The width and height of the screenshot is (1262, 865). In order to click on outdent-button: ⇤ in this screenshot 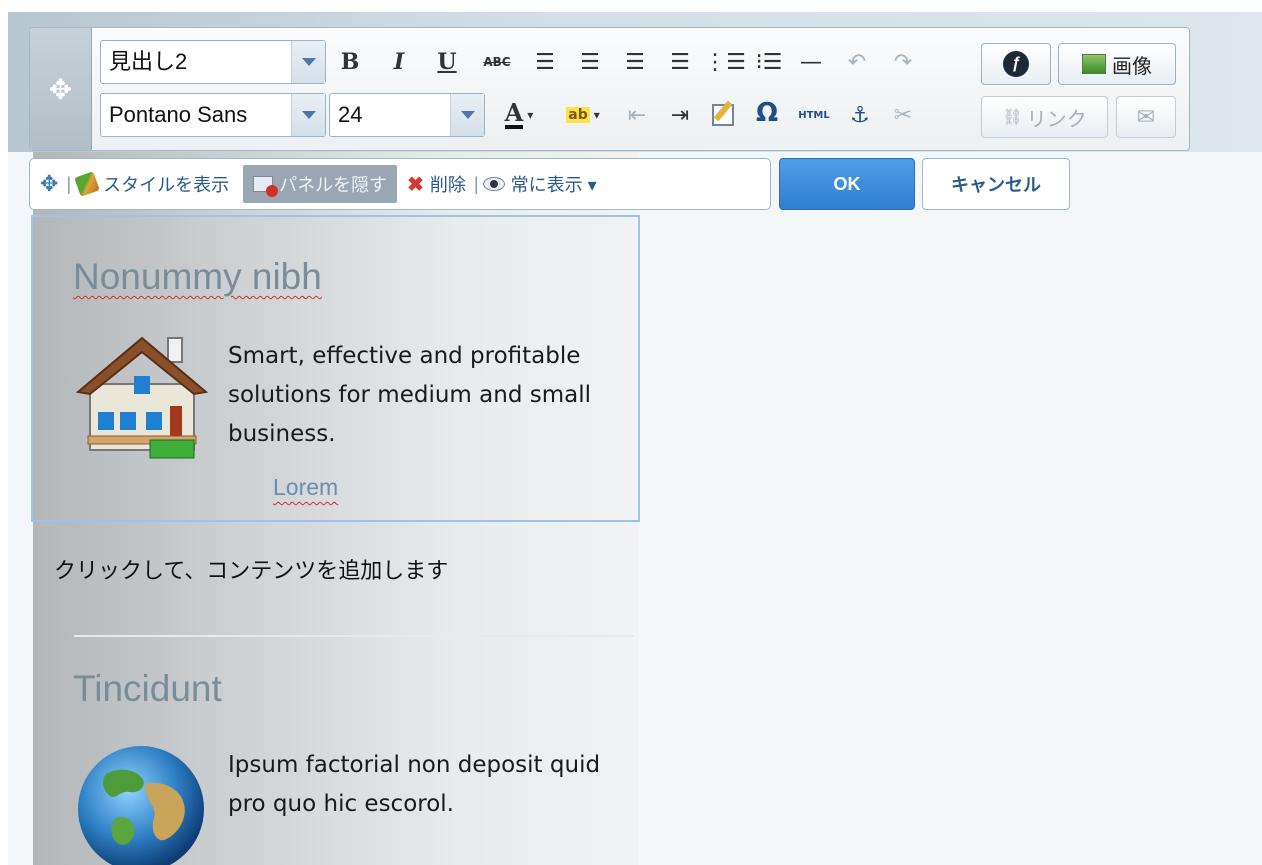, I will do `click(637, 115)`.